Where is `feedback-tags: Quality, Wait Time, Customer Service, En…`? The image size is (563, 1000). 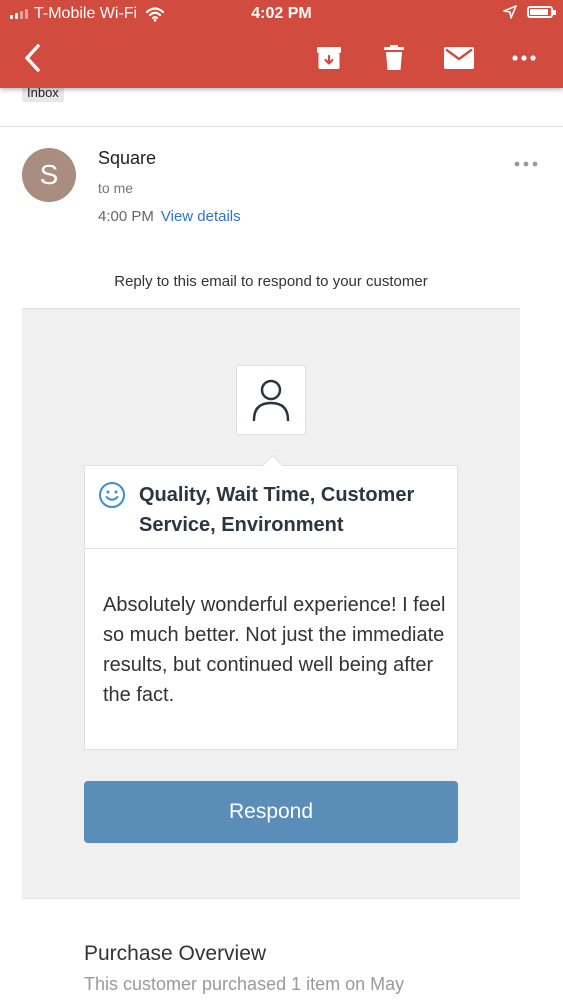
feedback-tags: Quality, Wait Time, Customer Service, En… is located at coordinates (277, 510).